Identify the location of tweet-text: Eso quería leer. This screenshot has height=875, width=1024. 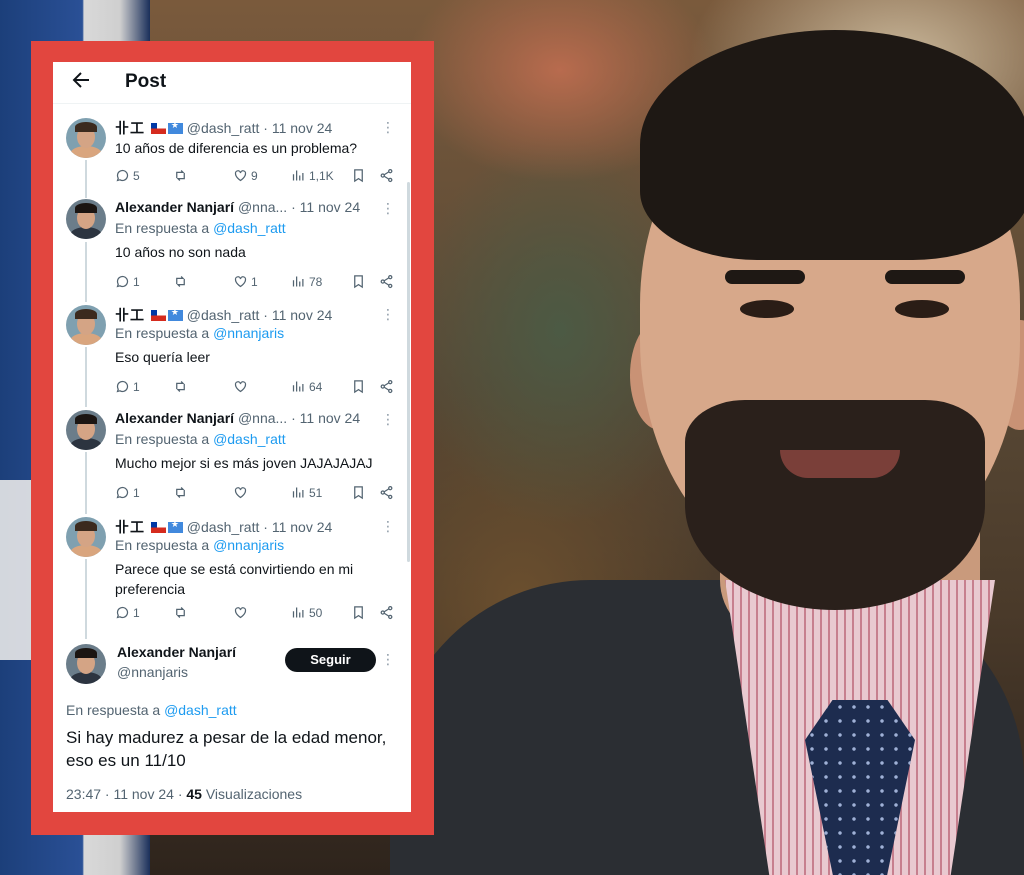
(162, 357).